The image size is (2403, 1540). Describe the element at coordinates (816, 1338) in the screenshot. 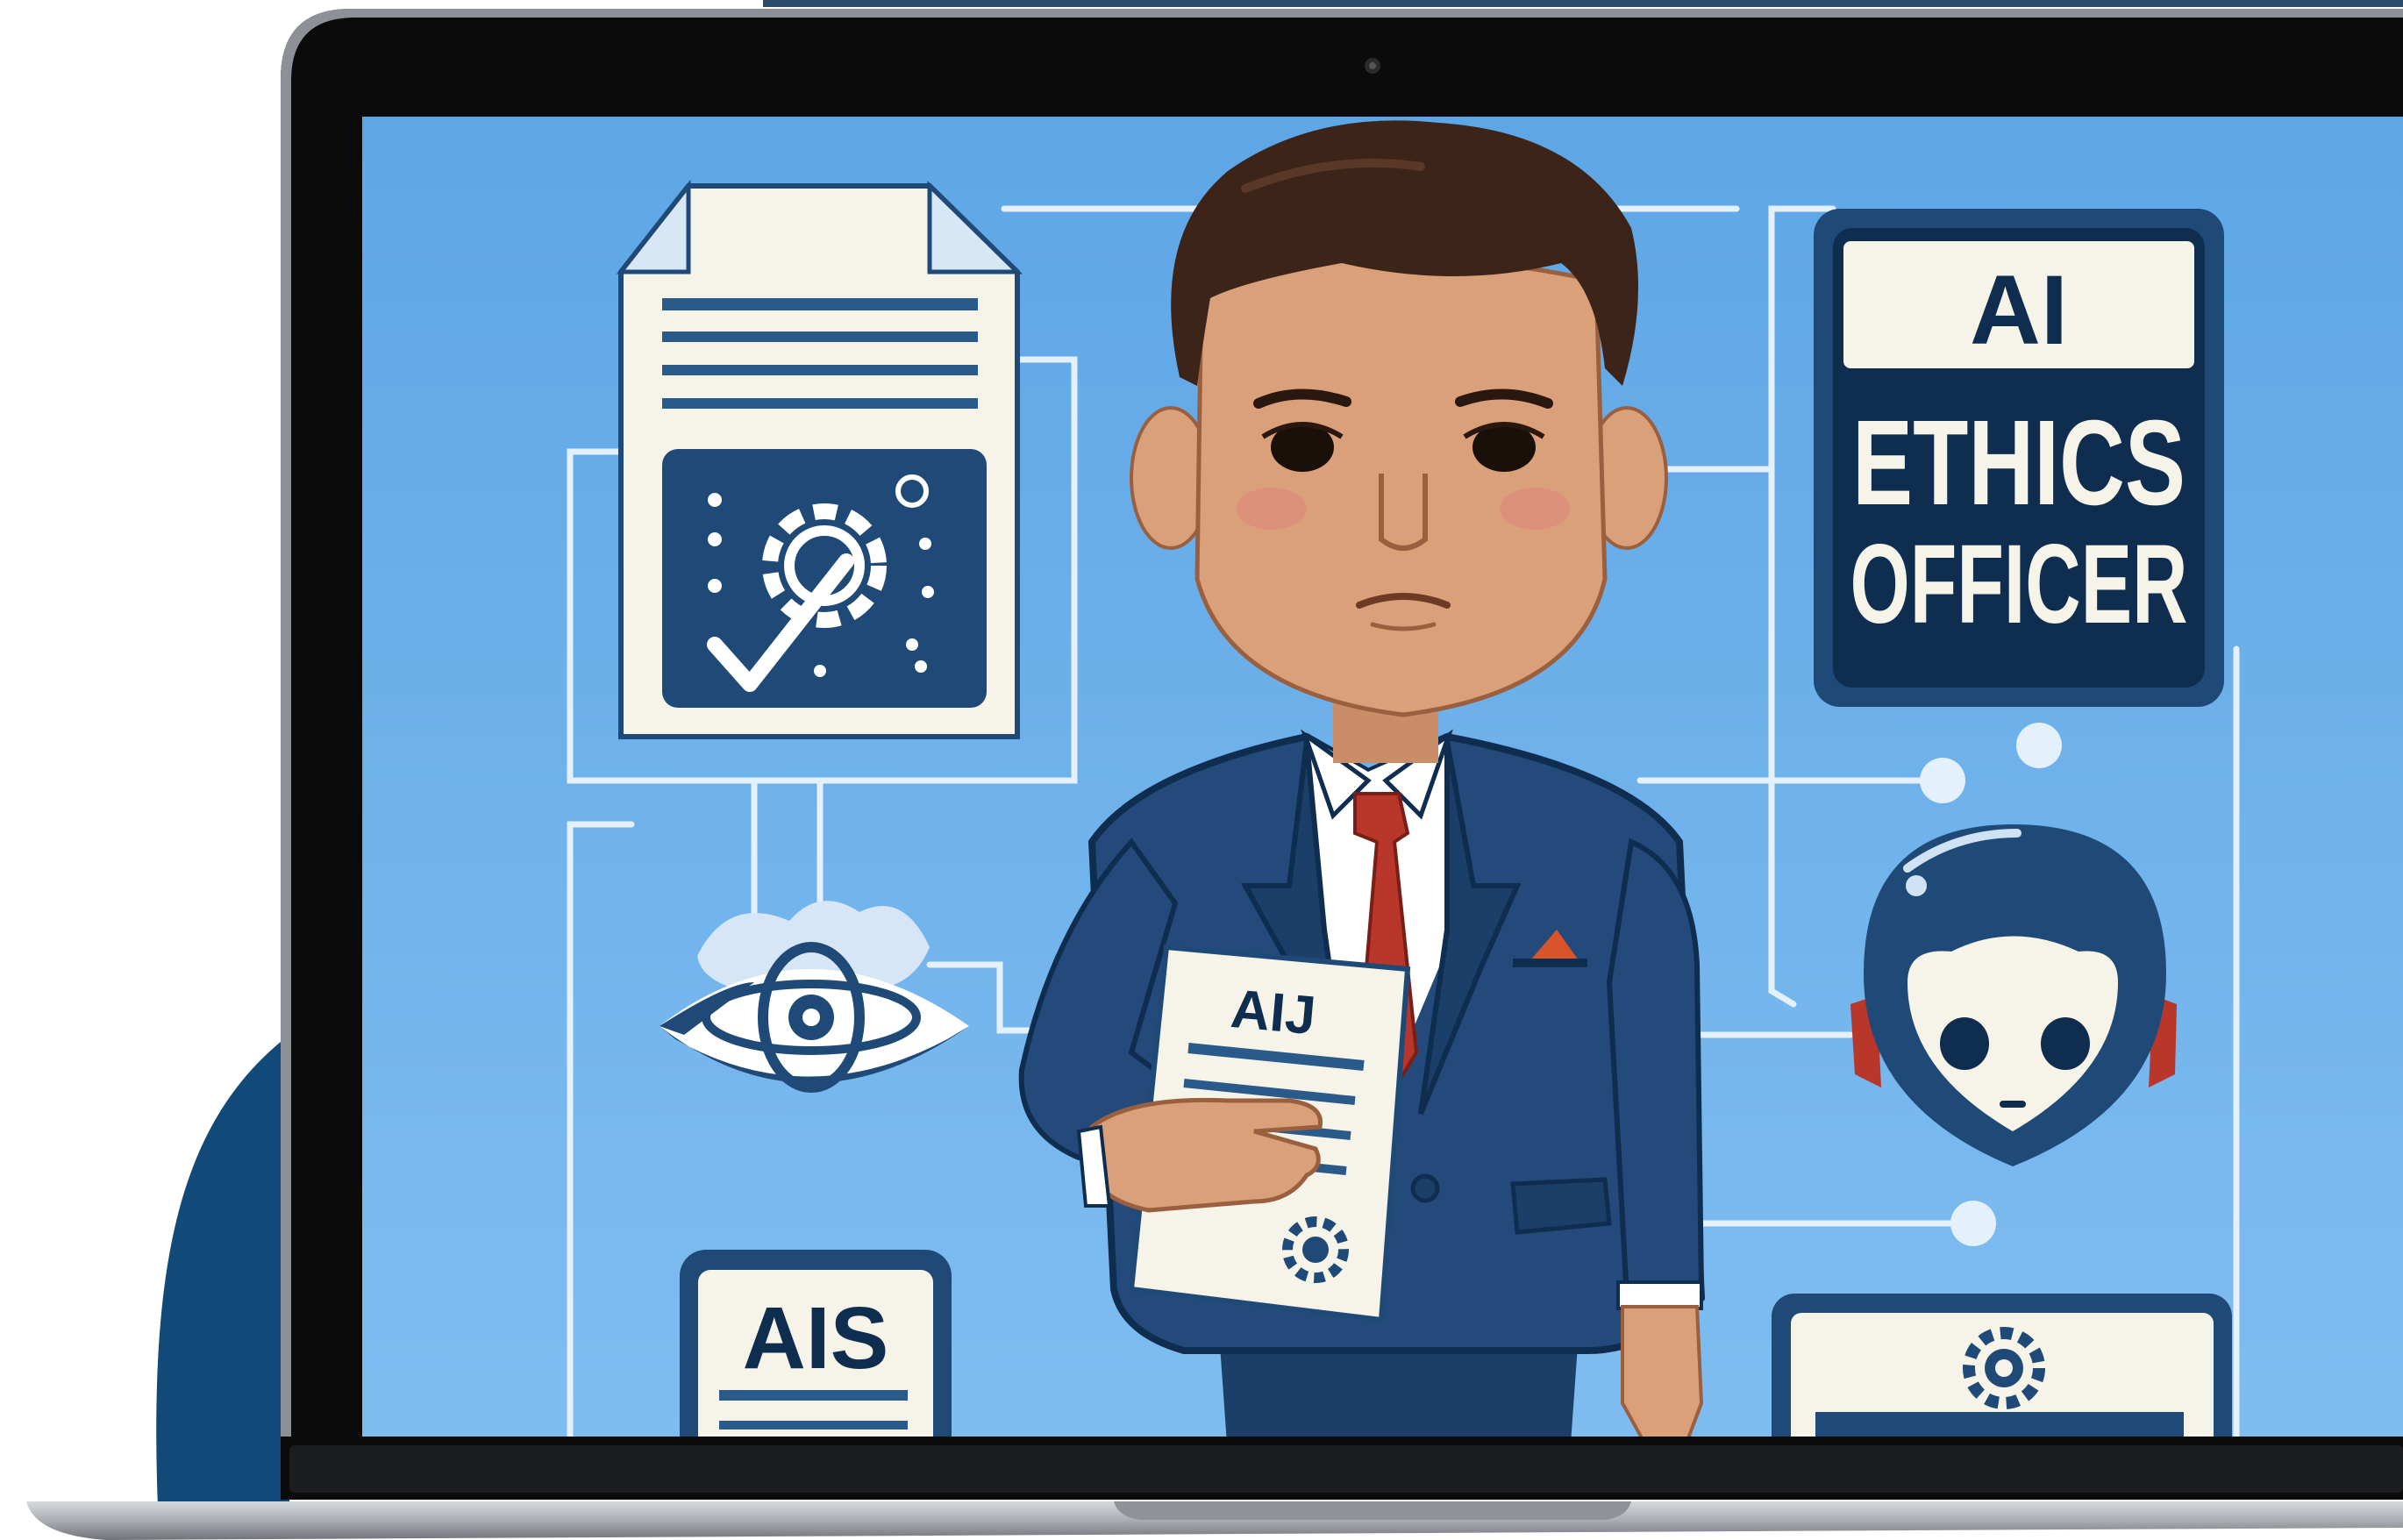

I see `ais-card-title: AIS` at that location.